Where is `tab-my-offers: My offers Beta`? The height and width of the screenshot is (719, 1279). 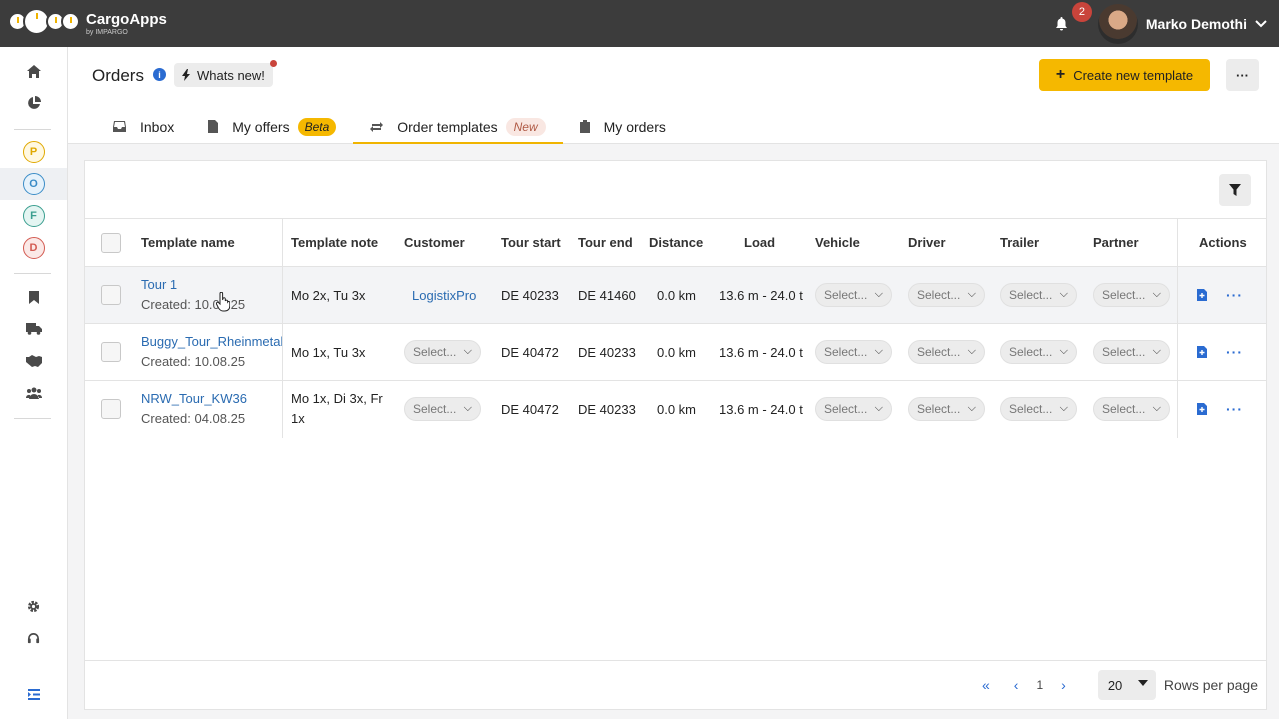
tab-my-offers: My offers Beta is located at coordinates (272, 126).